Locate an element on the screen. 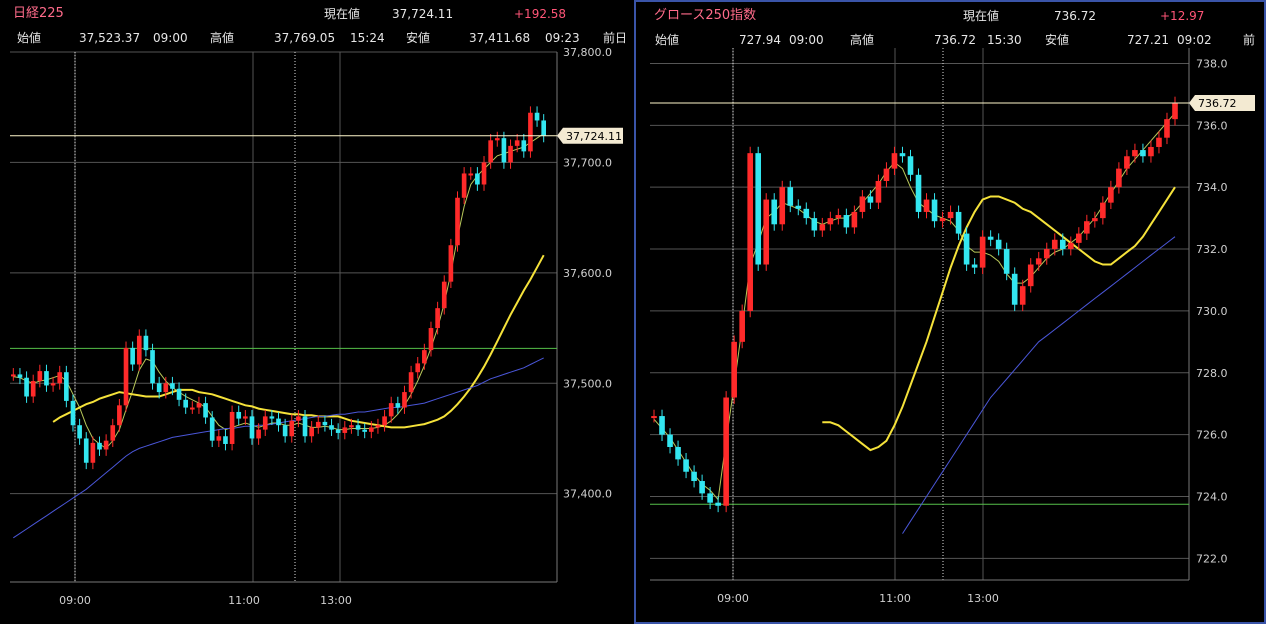  x-tick-label: 13:00 is located at coordinates (336, 600).